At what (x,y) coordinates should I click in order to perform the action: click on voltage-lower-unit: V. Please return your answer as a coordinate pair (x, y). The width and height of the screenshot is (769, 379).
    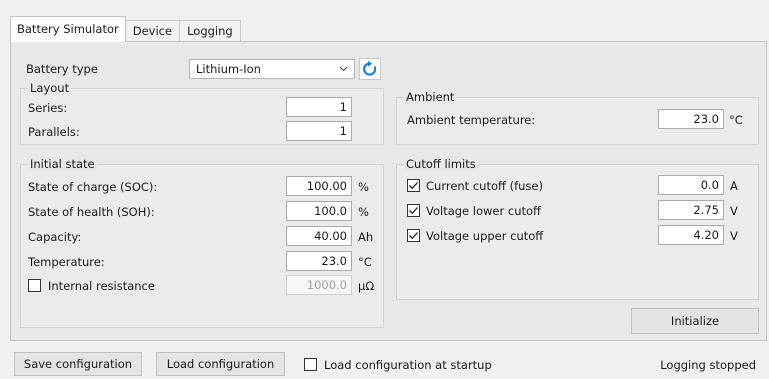
    Looking at the image, I should click on (734, 211).